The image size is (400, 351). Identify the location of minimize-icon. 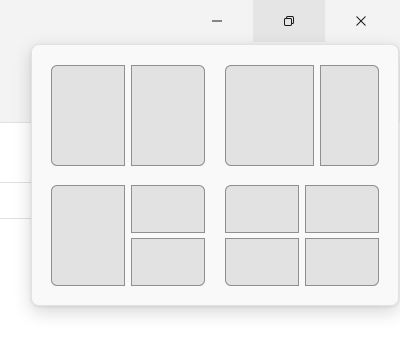
(217, 21).